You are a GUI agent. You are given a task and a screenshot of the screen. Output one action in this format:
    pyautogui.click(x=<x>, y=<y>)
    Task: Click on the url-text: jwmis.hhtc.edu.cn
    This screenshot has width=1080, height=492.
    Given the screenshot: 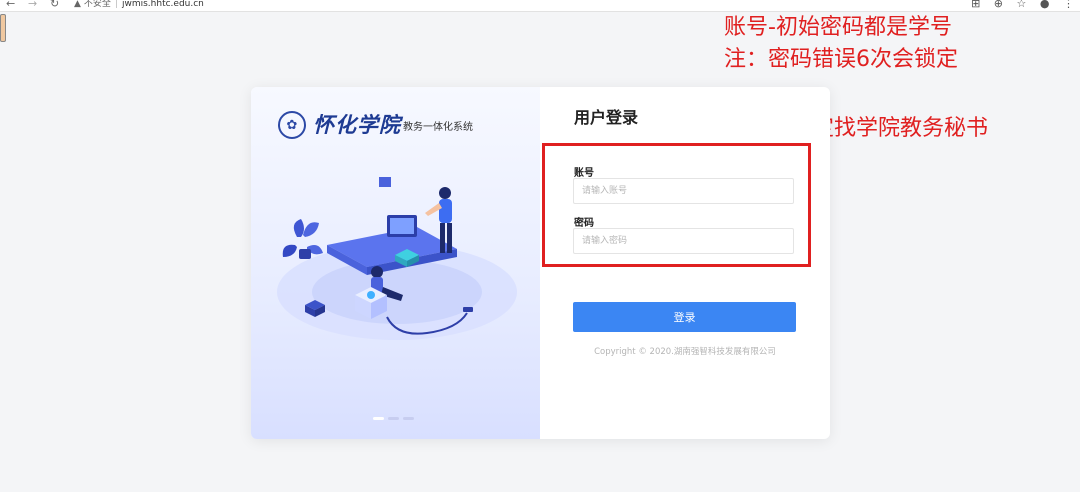 What is the action you would take?
    pyautogui.click(x=163, y=4)
    